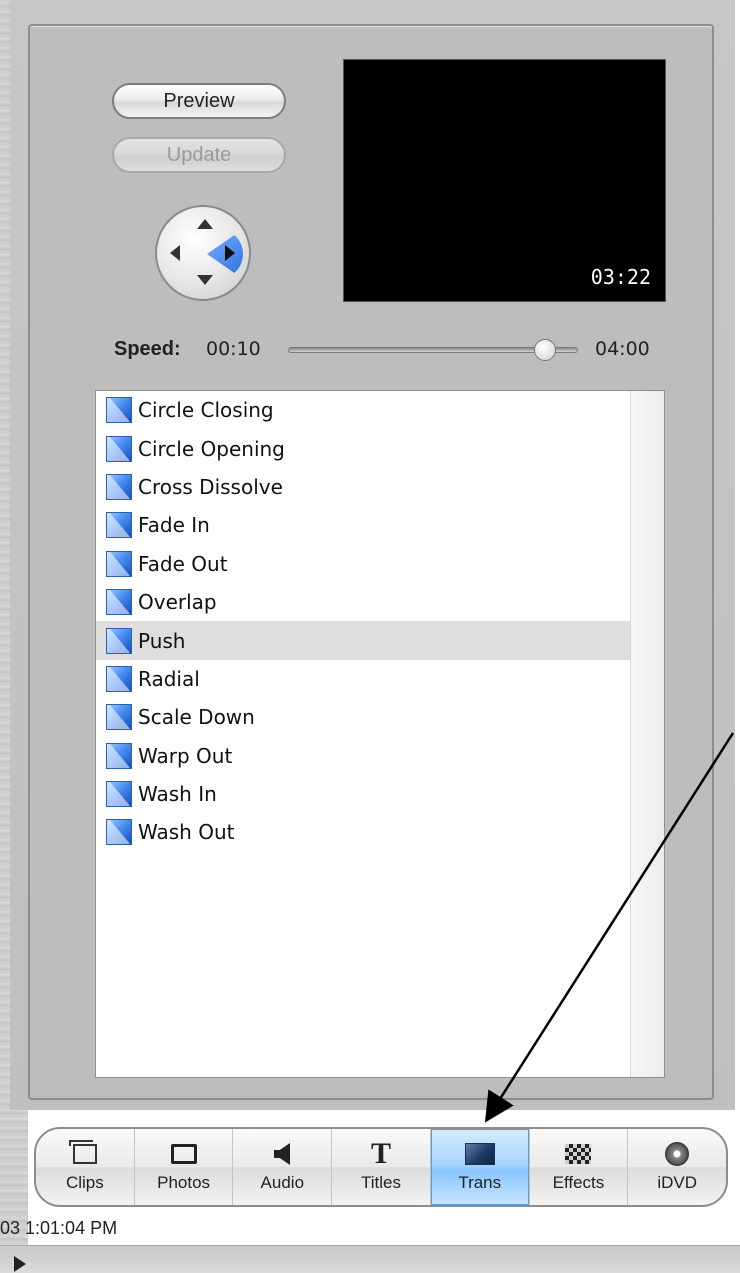 Image resolution: width=740 pixels, height=1273 pixels. Describe the element at coordinates (364, 832) in the screenshot. I see `transition-item: Wash Out` at that location.